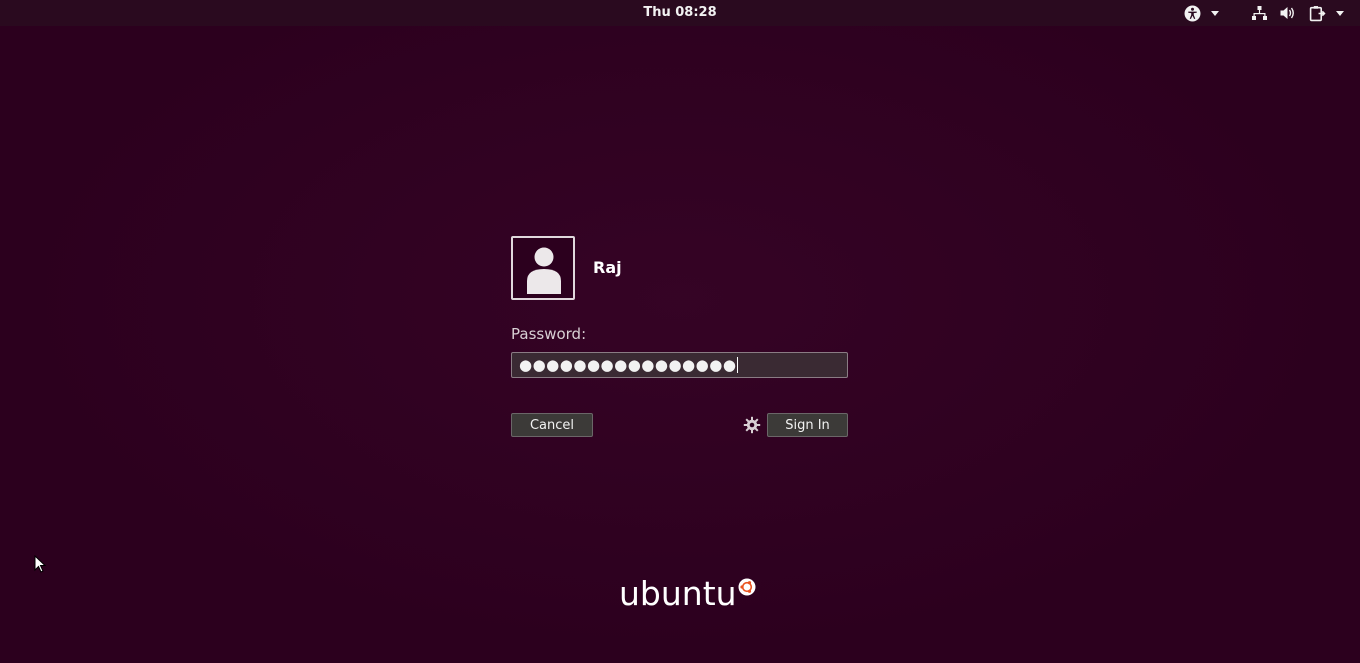  I want to click on power-icon, so click(1317, 13).